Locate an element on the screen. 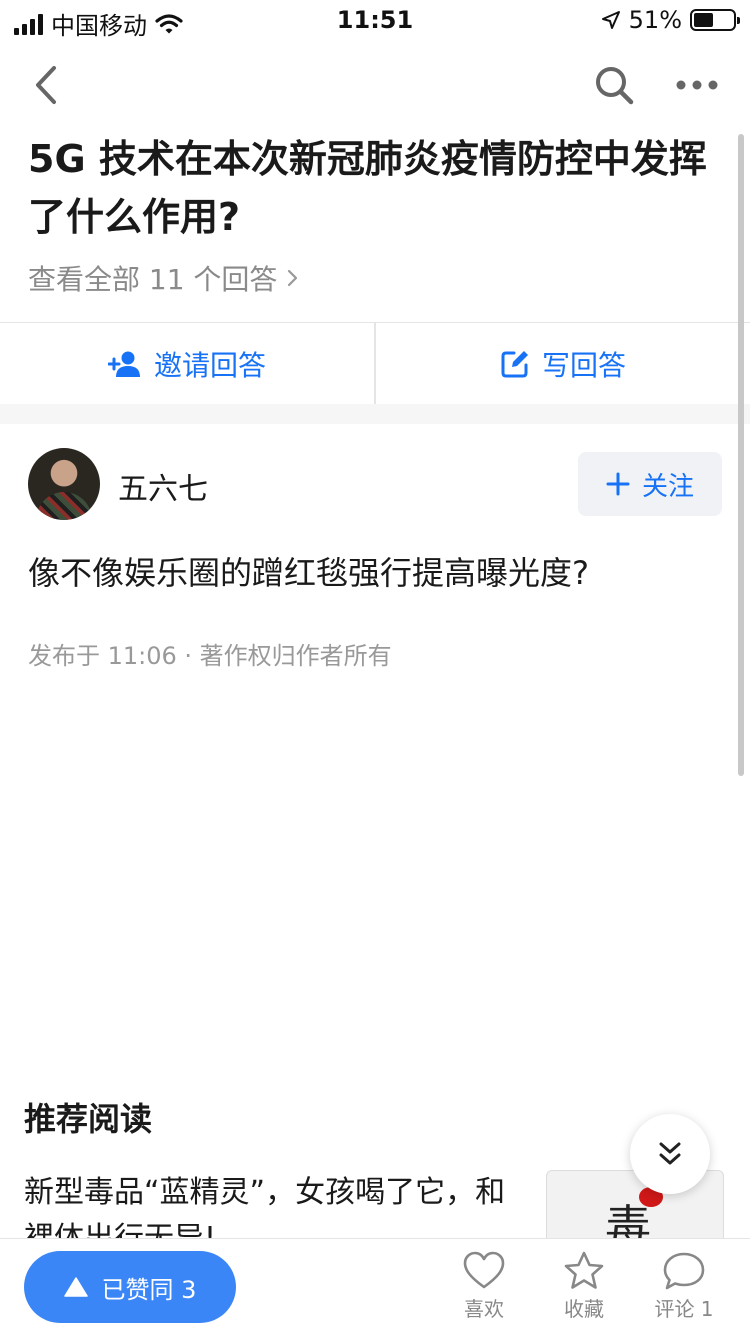 The image size is (750, 1334). like-label: 喜欢 is located at coordinates (484, 1309).